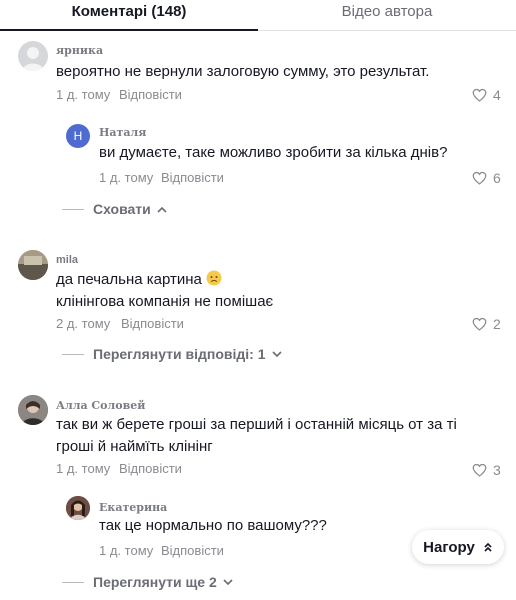 The height and width of the screenshot is (600, 516). What do you see at coordinates (133, 507) in the screenshot?
I see `comment-username: Екатерина` at bounding box center [133, 507].